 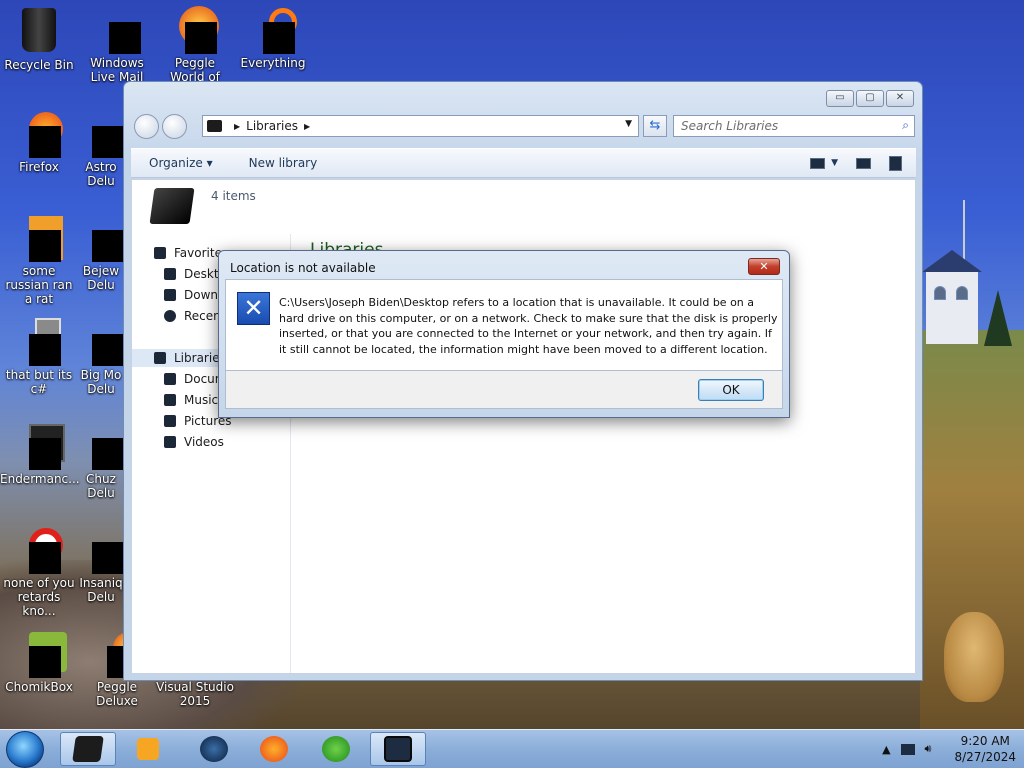 I want to click on clock-time: 9:20 AM, so click(x=985, y=741).